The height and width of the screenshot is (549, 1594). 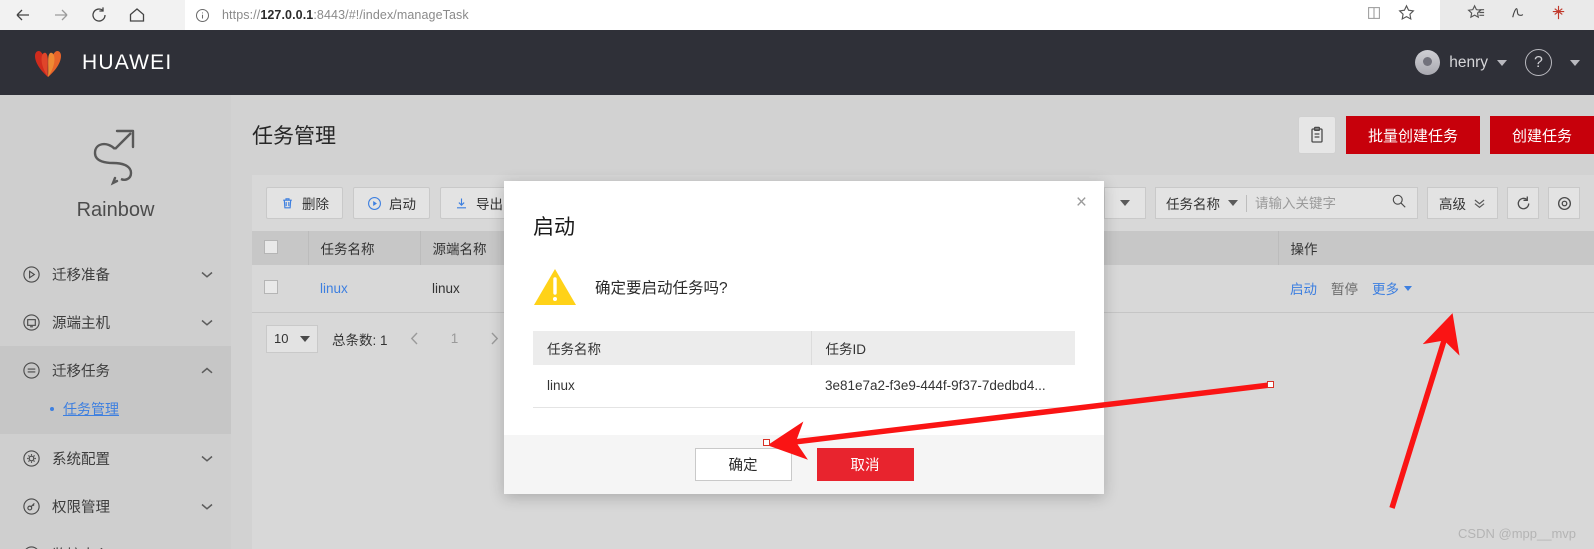 I want to click on home-icon, so click(x=137, y=15).